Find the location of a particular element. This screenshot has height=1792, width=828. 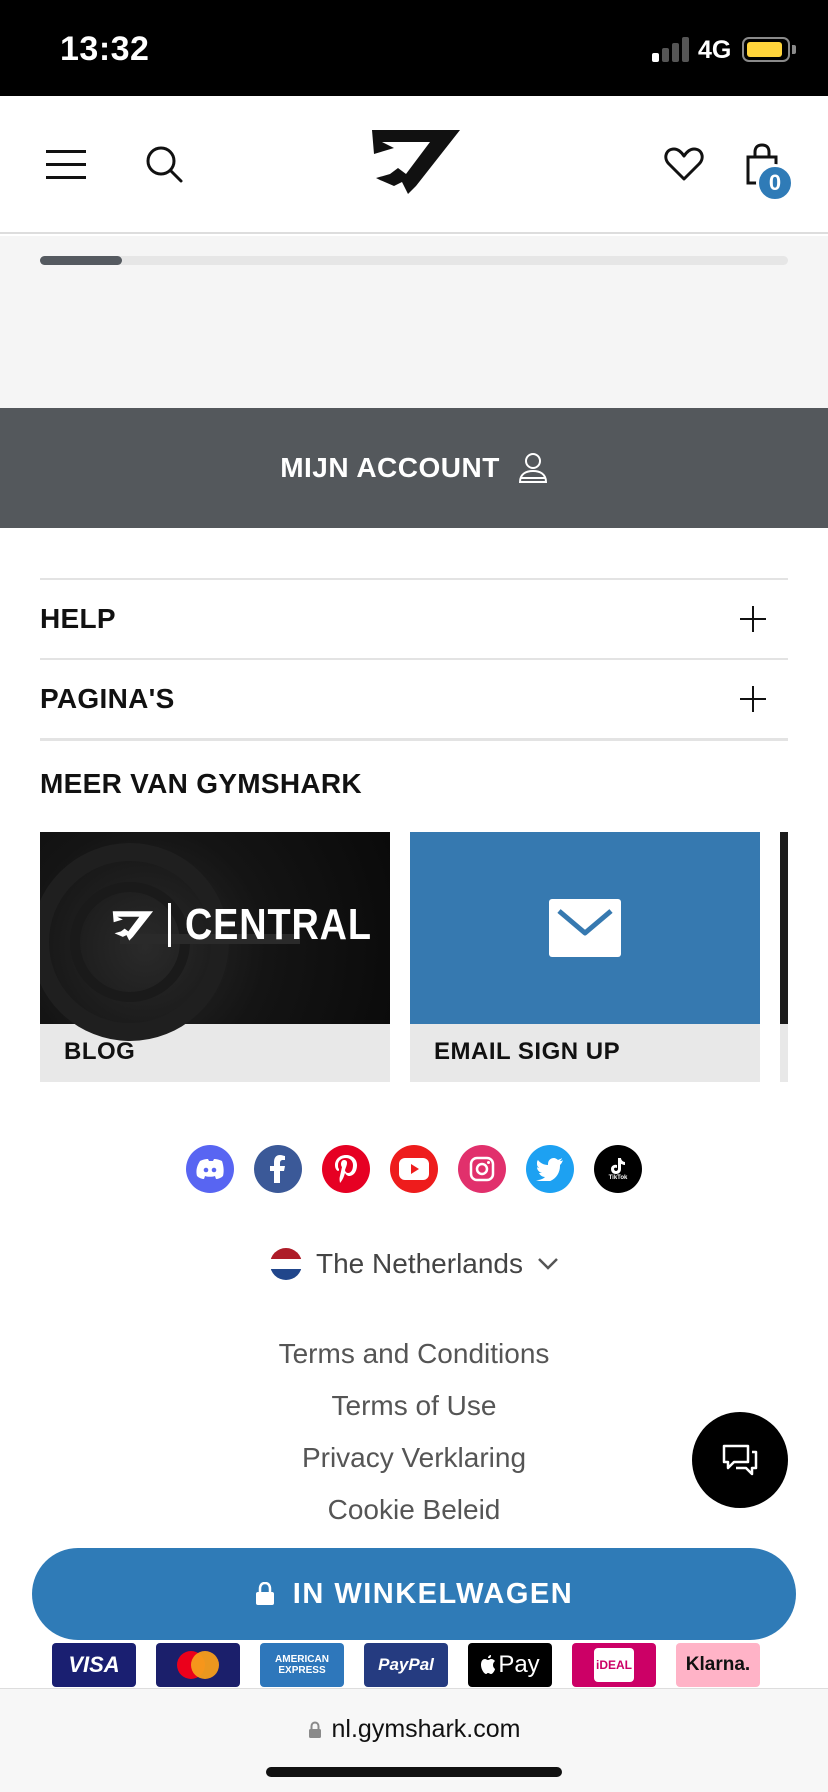

add-to-cart-label: IN WINKELWAGEN is located at coordinates (433, 1593).